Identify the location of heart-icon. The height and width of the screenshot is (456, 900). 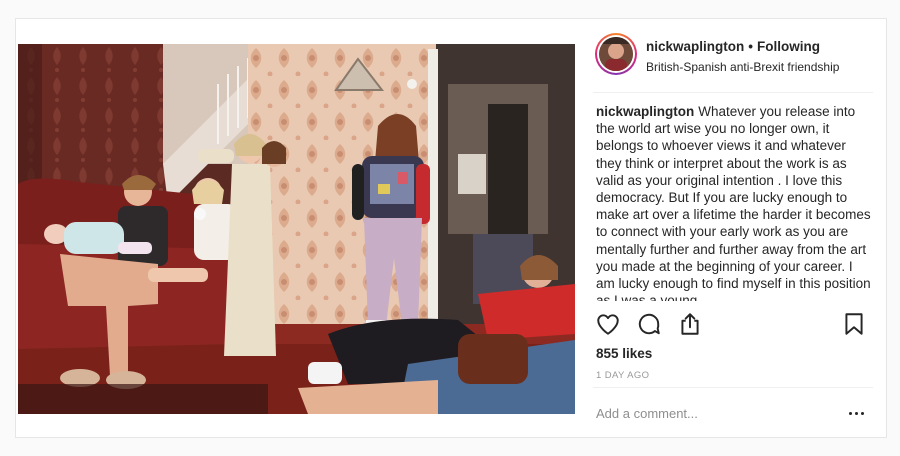
(608, 324).